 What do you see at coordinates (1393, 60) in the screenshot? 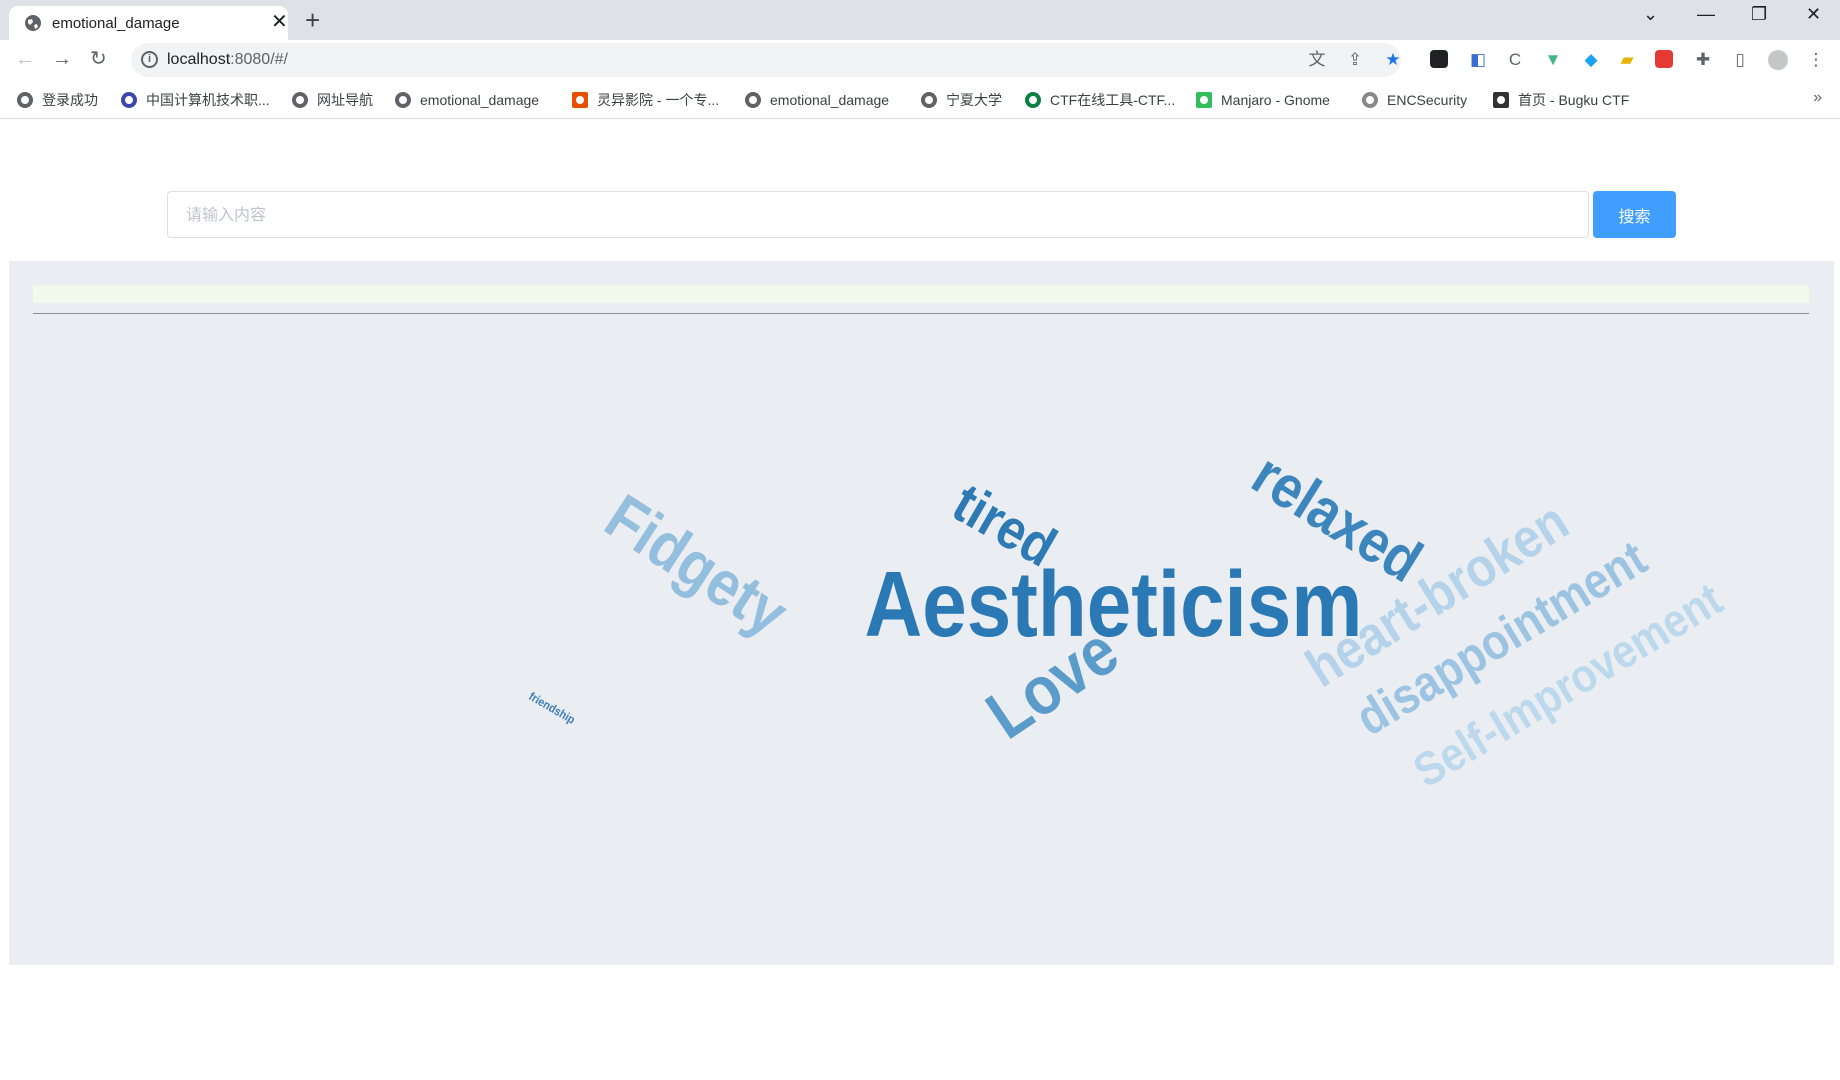
I see `bookmark-star-icon: ★` at bounding box center [1393, 60].